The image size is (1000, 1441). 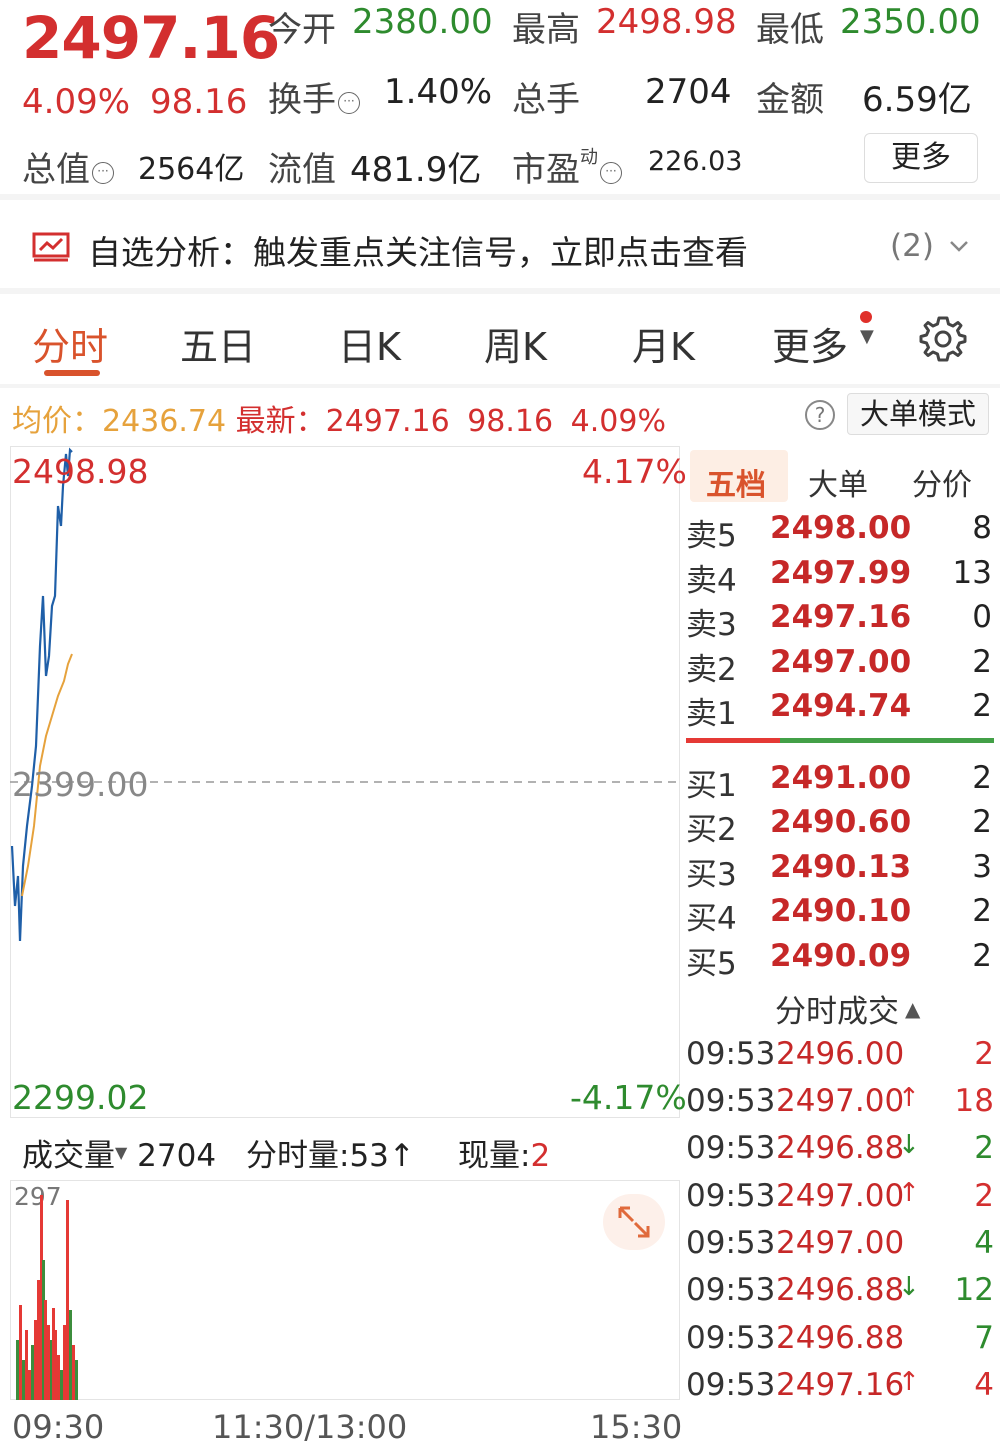 I want to click on trade-row: 09:53 2496.88 ↓ 12, so click(x=841, y=1295).